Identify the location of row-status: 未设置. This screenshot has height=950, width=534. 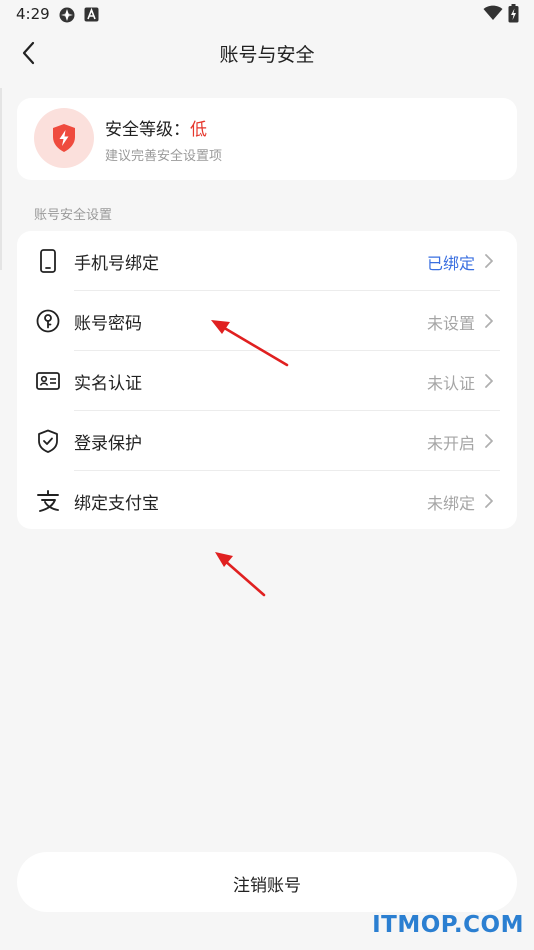
(450, 323).